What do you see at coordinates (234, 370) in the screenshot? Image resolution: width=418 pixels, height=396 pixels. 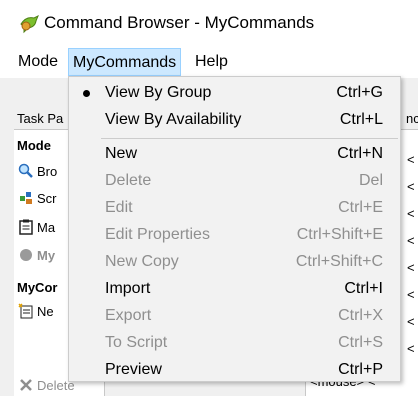 I see `menu-item-preview: Preview Ctrl+P` at bounding box center [234, 370].